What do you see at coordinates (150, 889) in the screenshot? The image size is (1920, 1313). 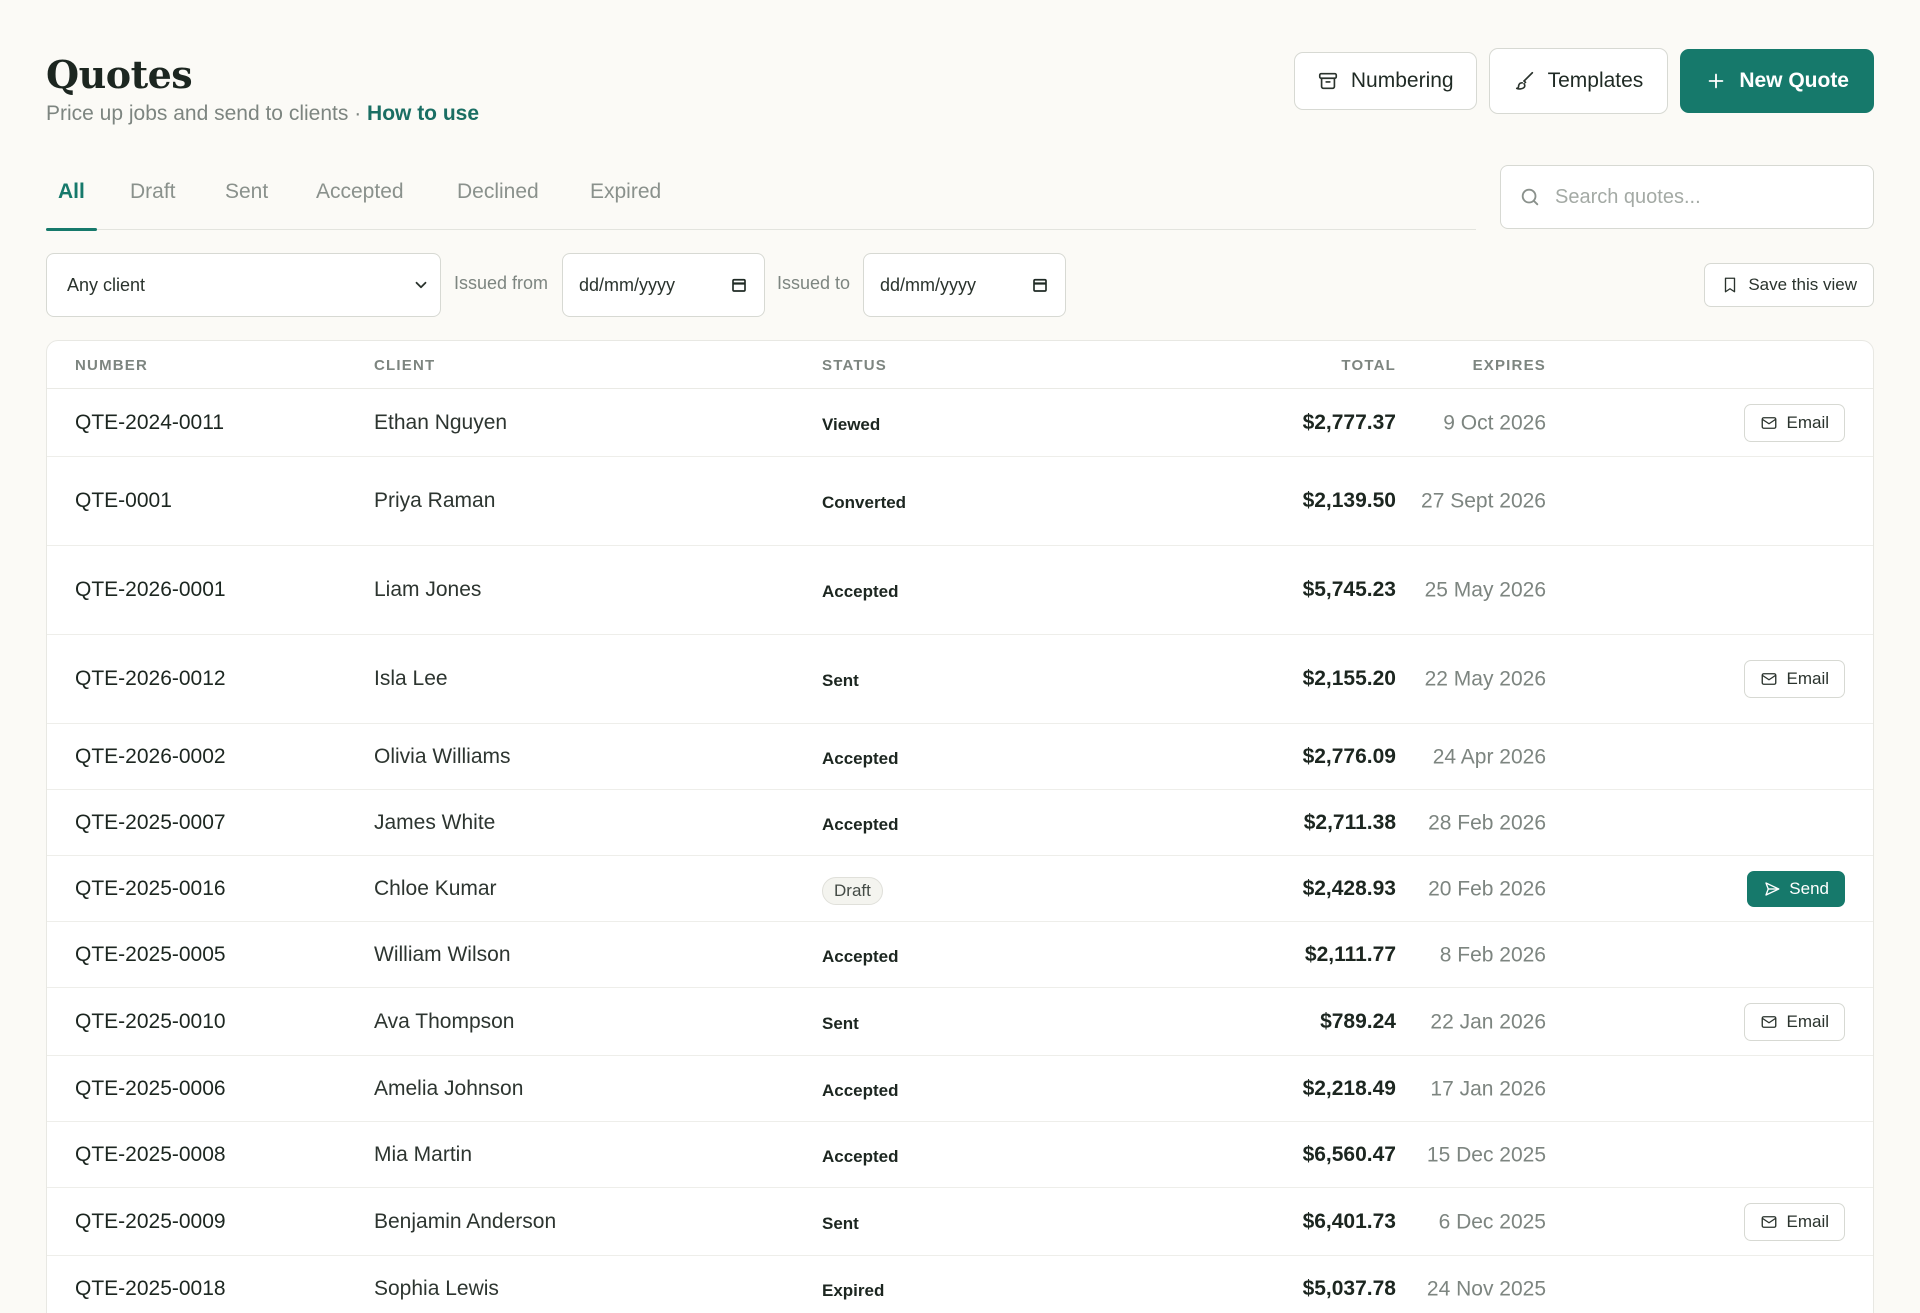 I see `quote-number: QTE-2025-0016` at bounding box center [150, 889].